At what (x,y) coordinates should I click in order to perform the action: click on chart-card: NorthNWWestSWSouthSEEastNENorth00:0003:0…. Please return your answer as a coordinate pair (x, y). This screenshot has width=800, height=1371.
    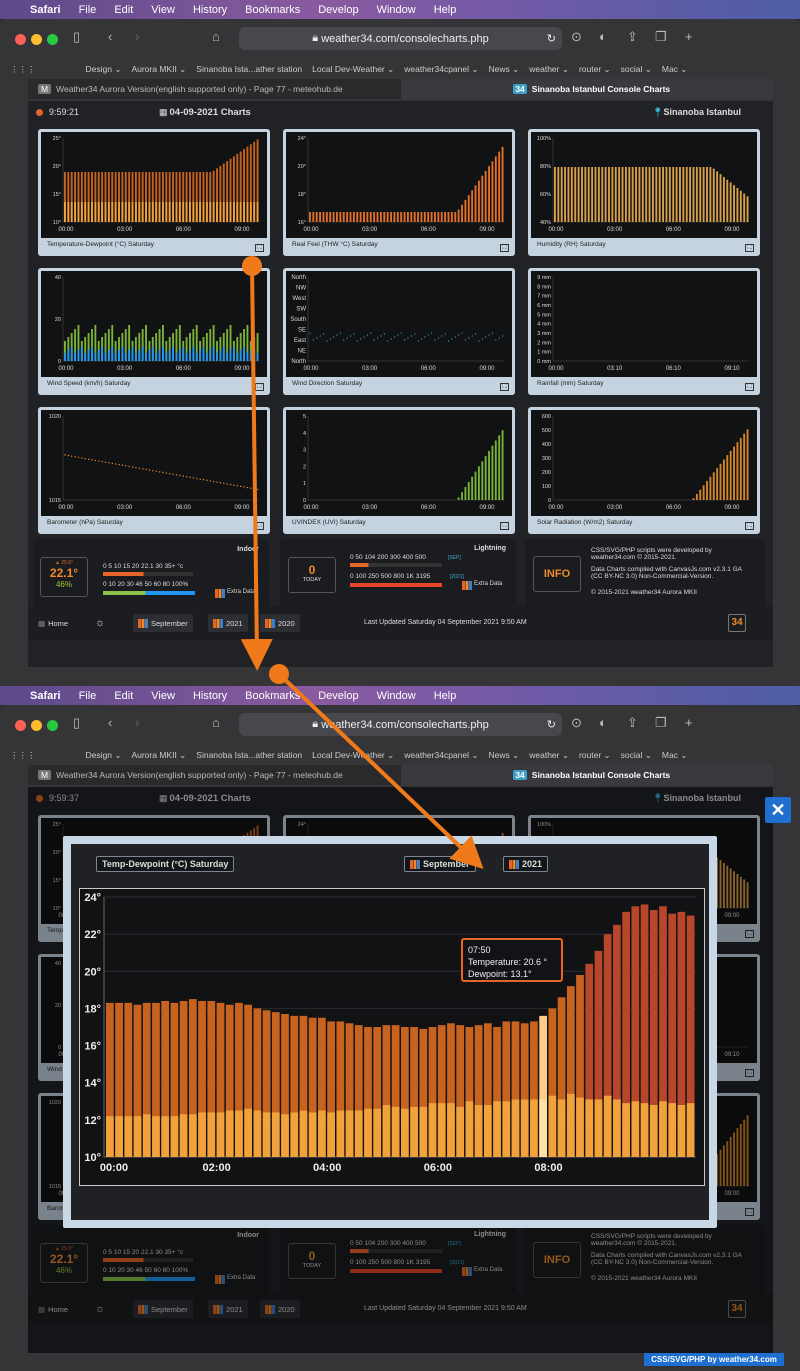
    Looking at the image, I should click on (399, 331).